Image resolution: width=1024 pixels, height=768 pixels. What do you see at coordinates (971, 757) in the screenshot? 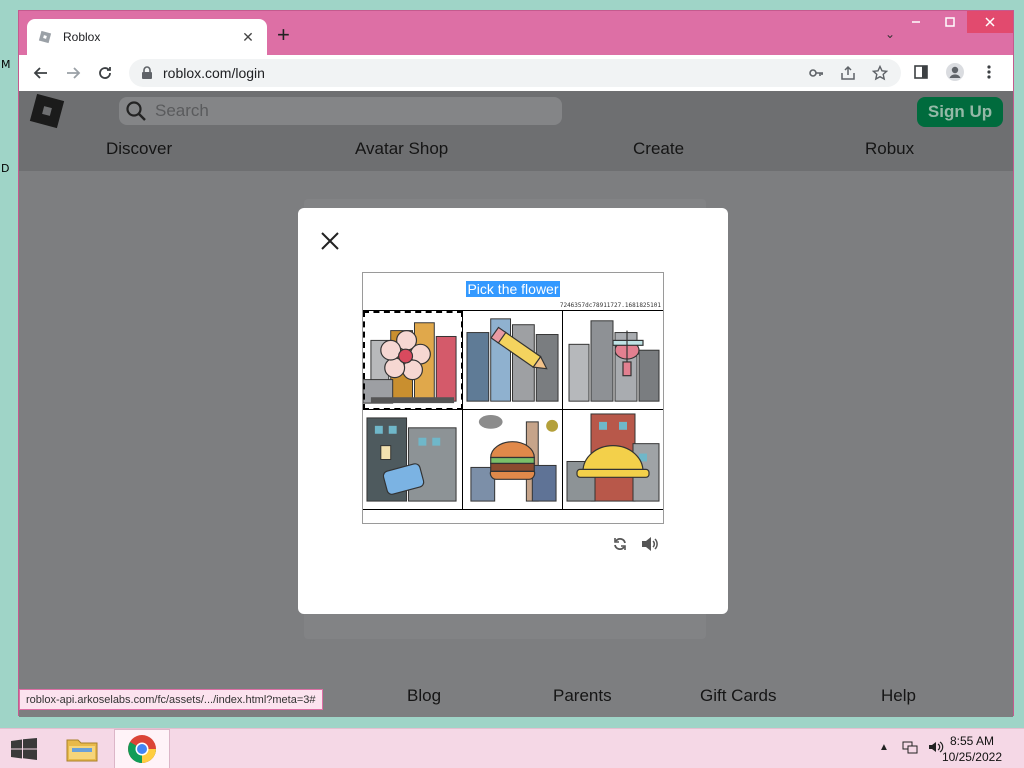
I see `clock-date: 10/25/2022` at bounding box center [971, 757].